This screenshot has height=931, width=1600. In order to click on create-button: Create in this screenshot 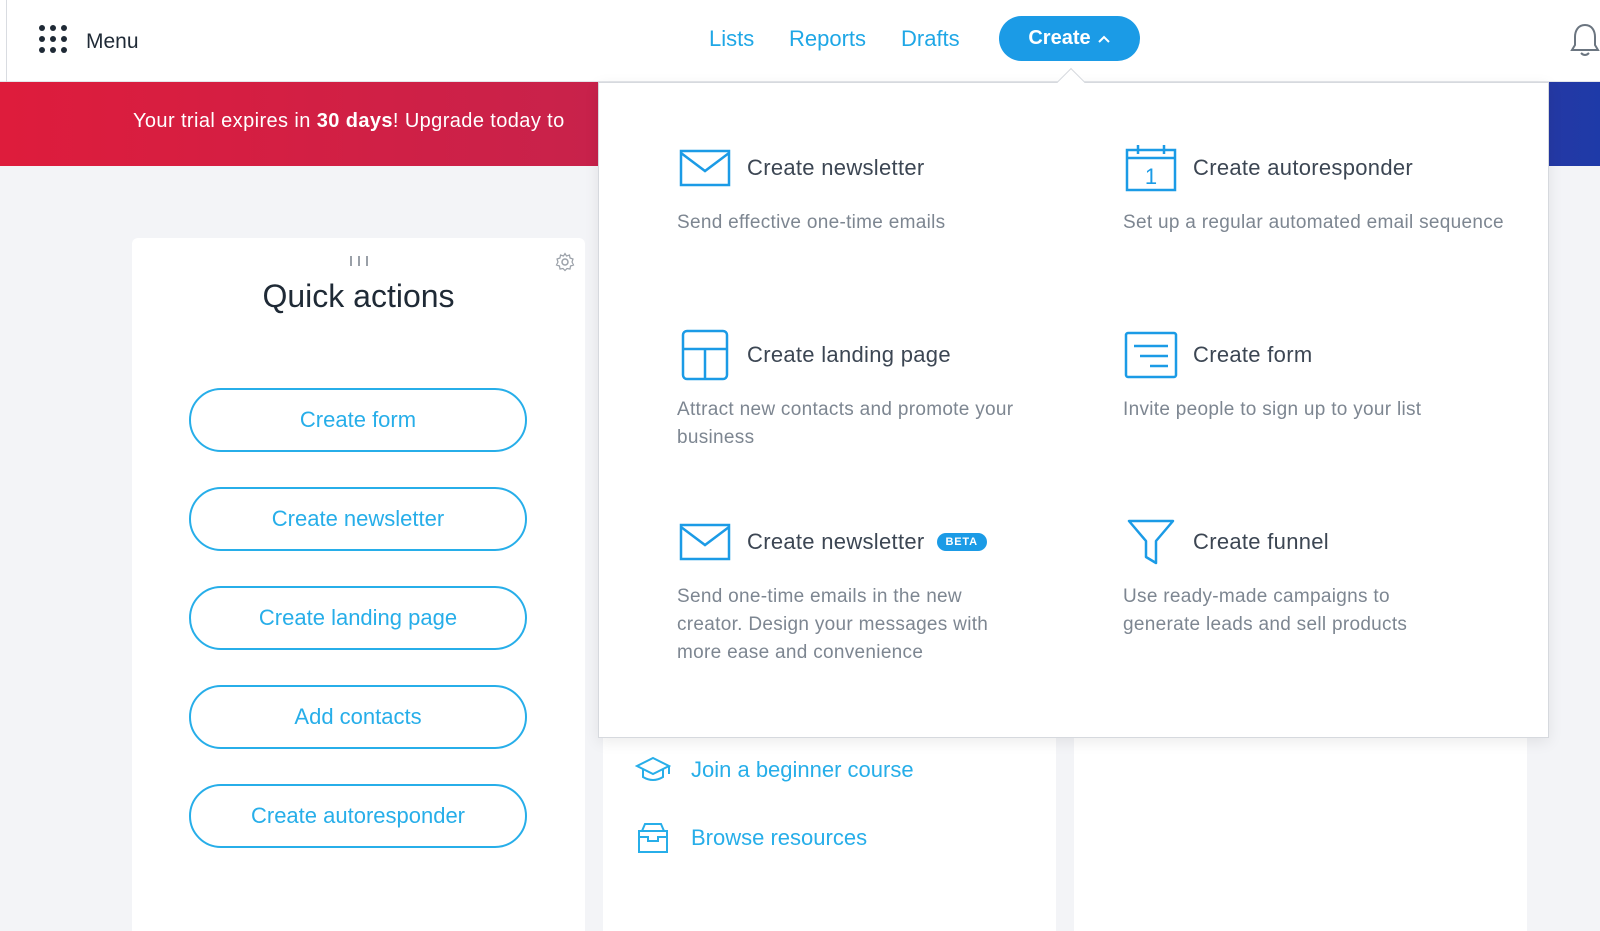, I will do `click(1069, 38)`.